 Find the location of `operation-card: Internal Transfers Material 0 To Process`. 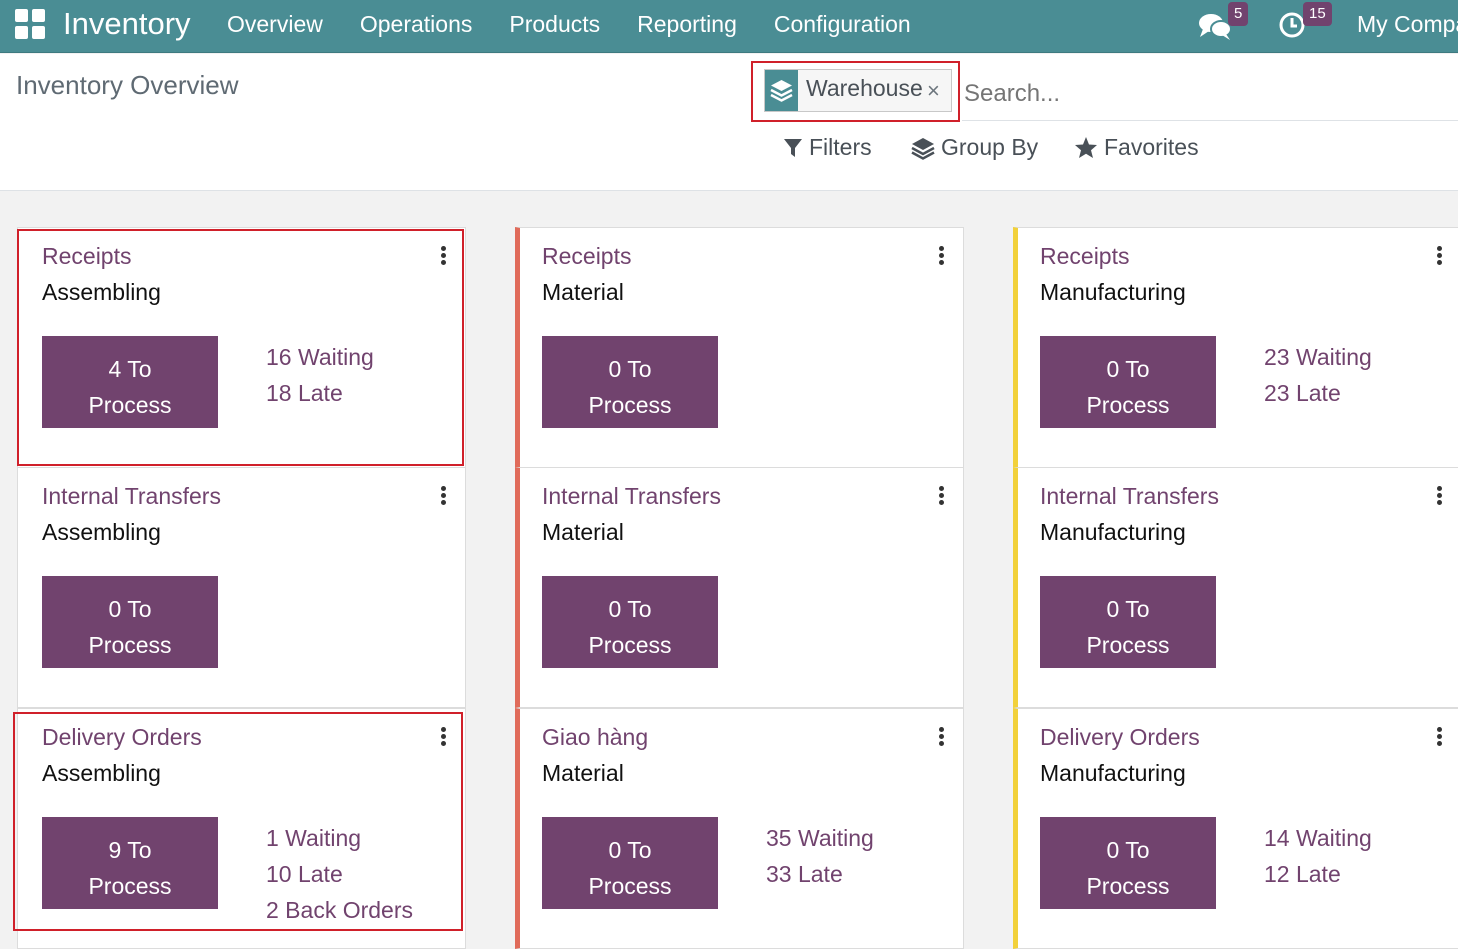

operation-card: Internal Transfers Material 0 To Process is located at coordinates (739, 587).